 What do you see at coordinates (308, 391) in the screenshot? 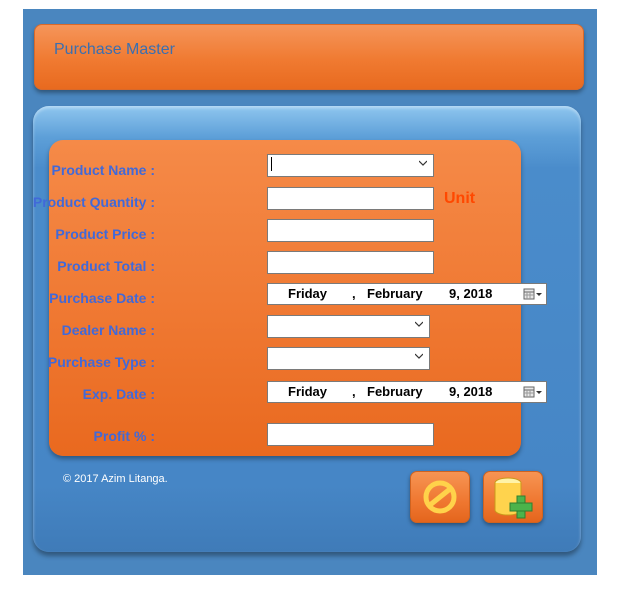
I see `exp-date-day: Friday` at bounding box center [308, 391].